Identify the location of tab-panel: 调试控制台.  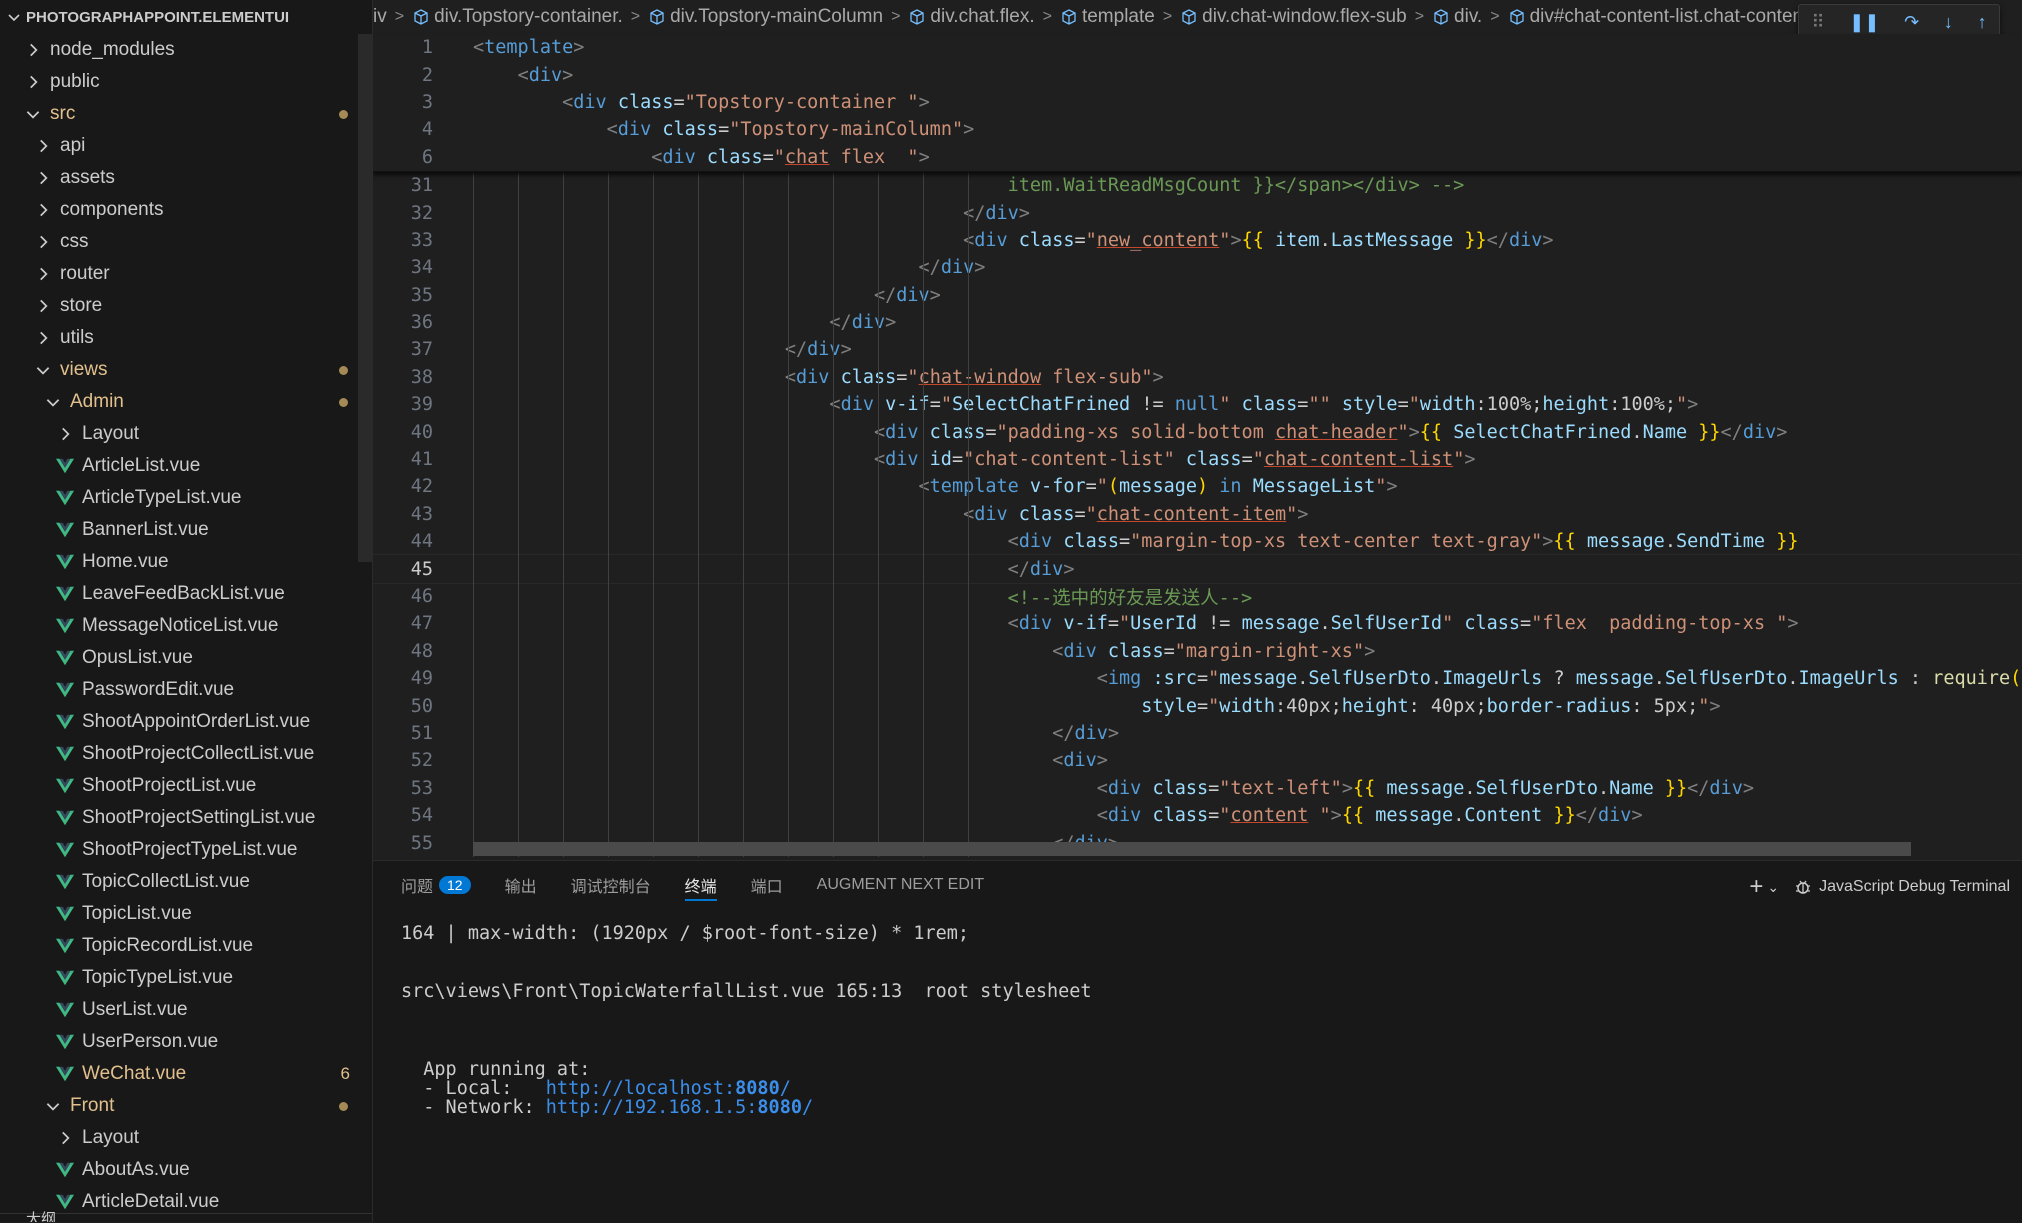
(611, 885).